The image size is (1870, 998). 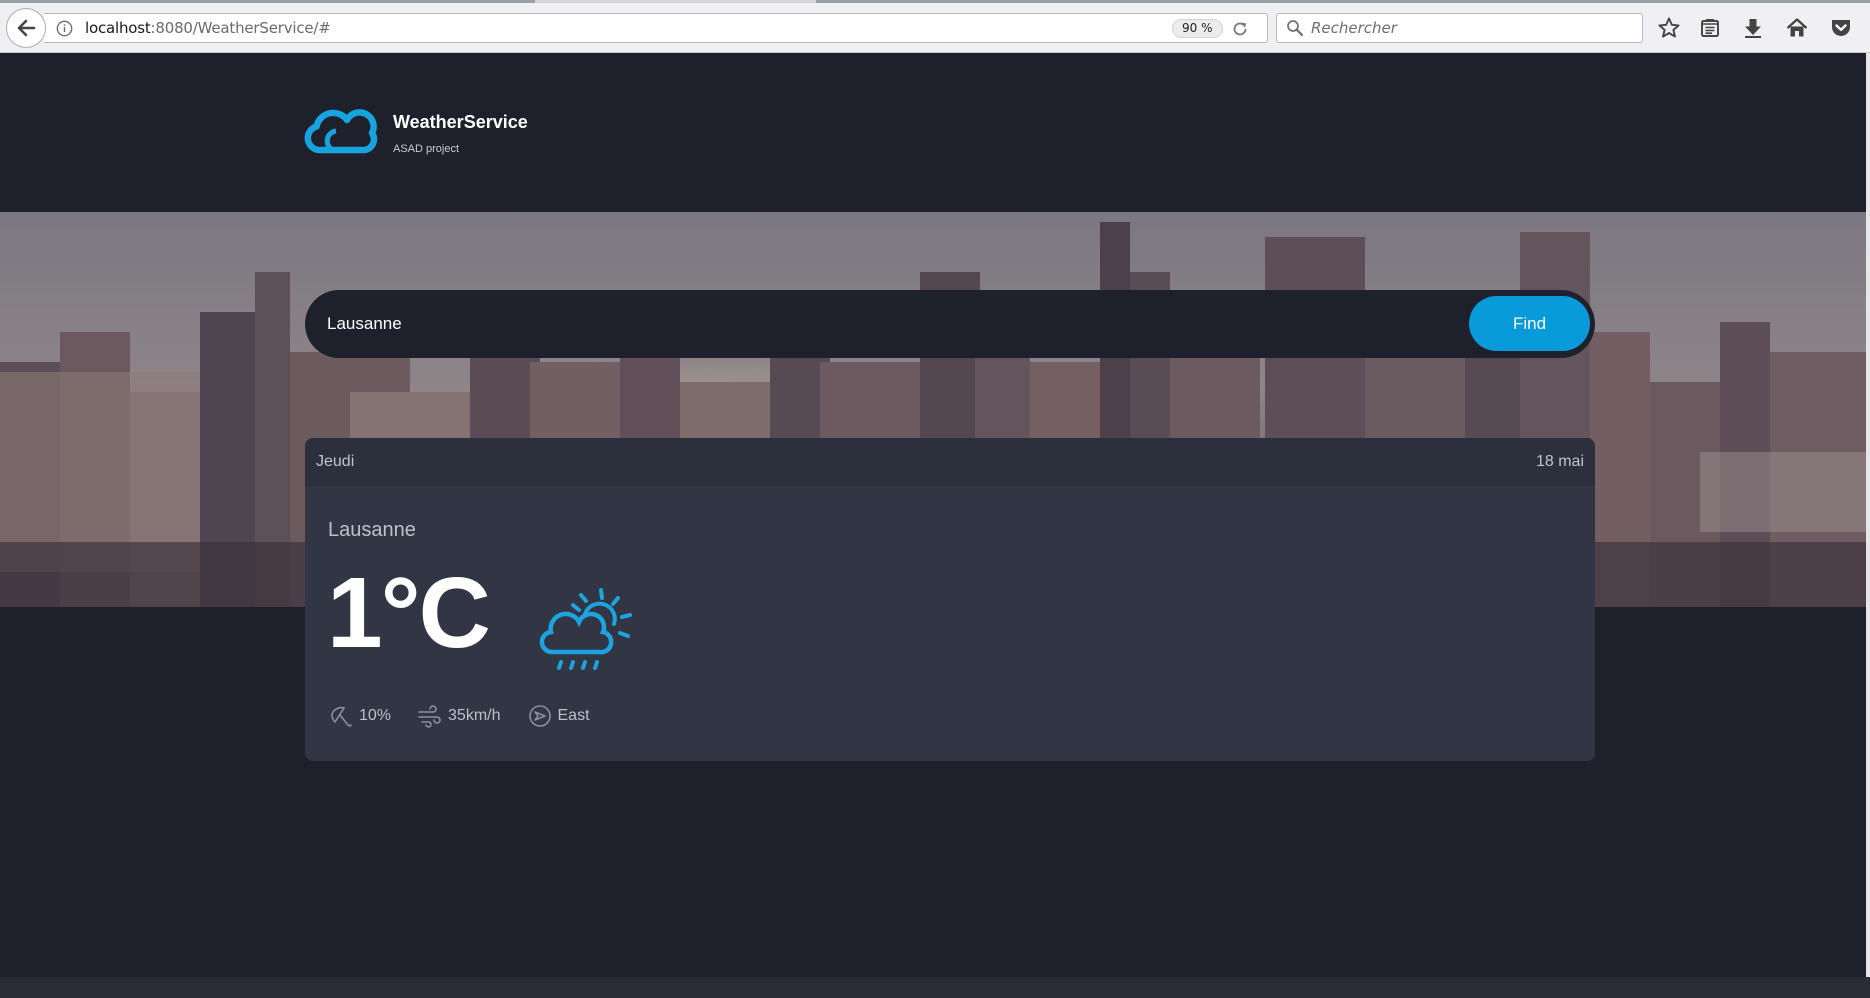 I want to click on forecast-date: 18 mai, so click(x=1559, y=461).